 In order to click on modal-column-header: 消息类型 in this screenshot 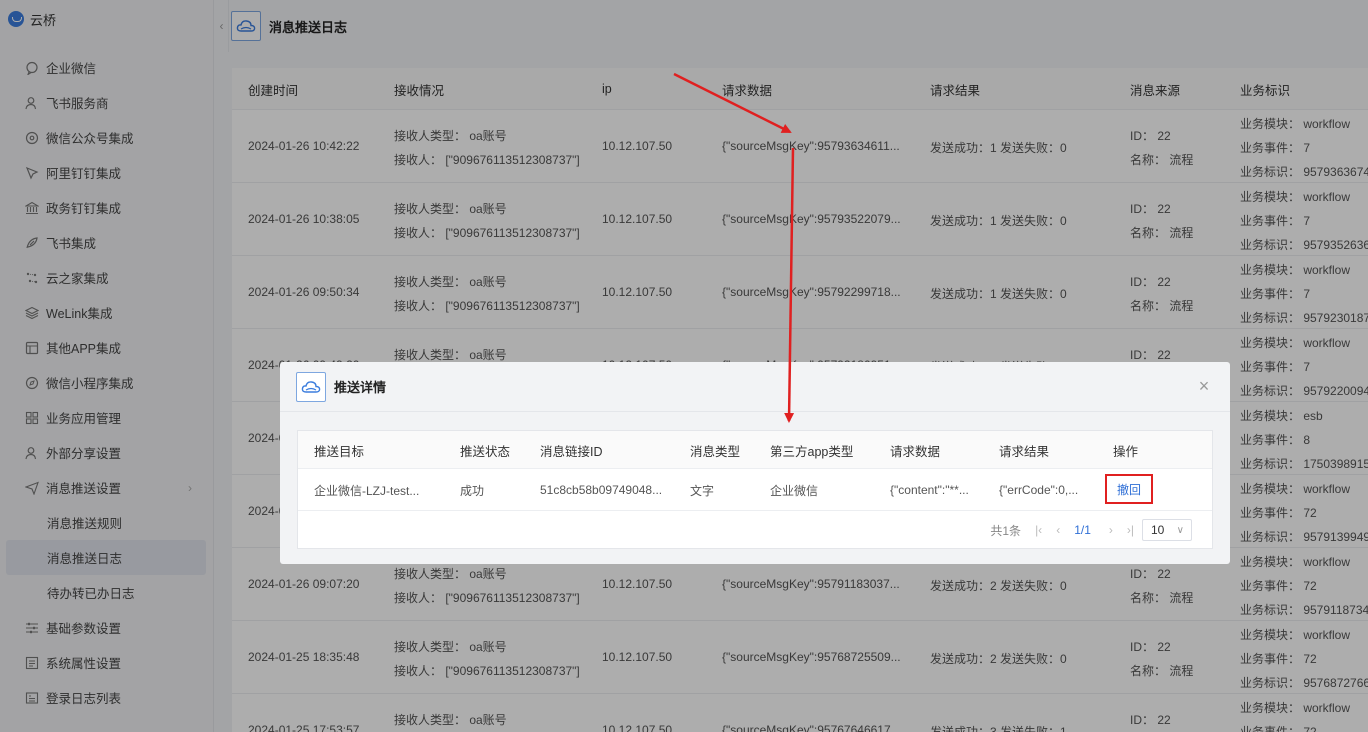, I will do `click(715, 451)`.